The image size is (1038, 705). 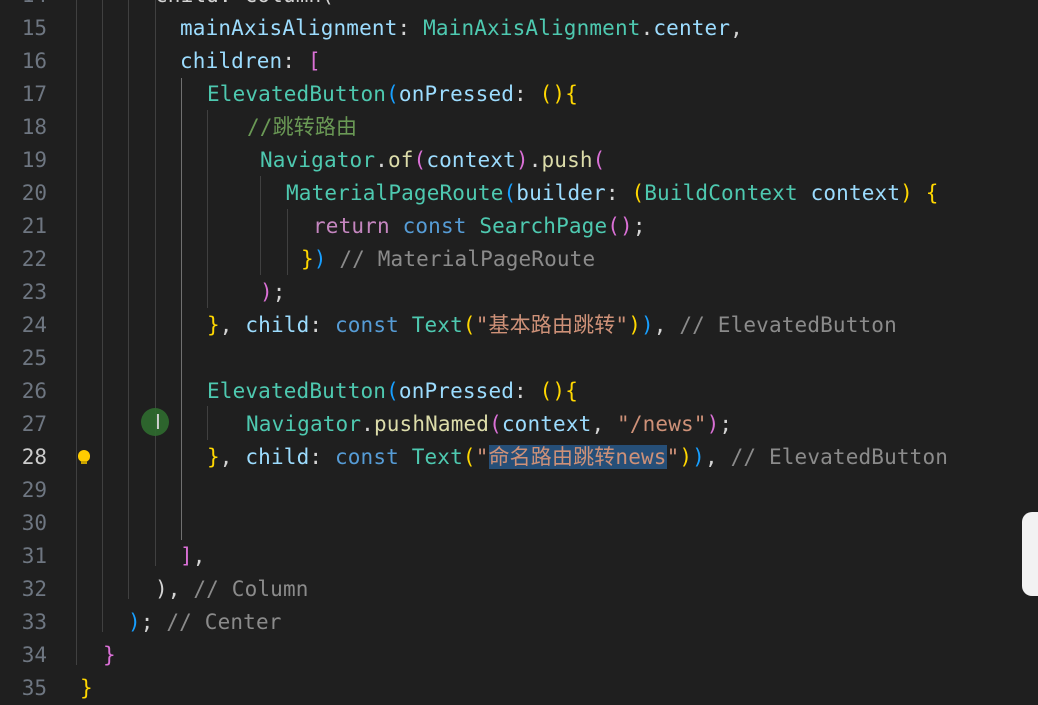 What do you see at coordinates (456, 391) in the screenshot?
I see `code-token: onPressed` at bounding box center [456, 391].